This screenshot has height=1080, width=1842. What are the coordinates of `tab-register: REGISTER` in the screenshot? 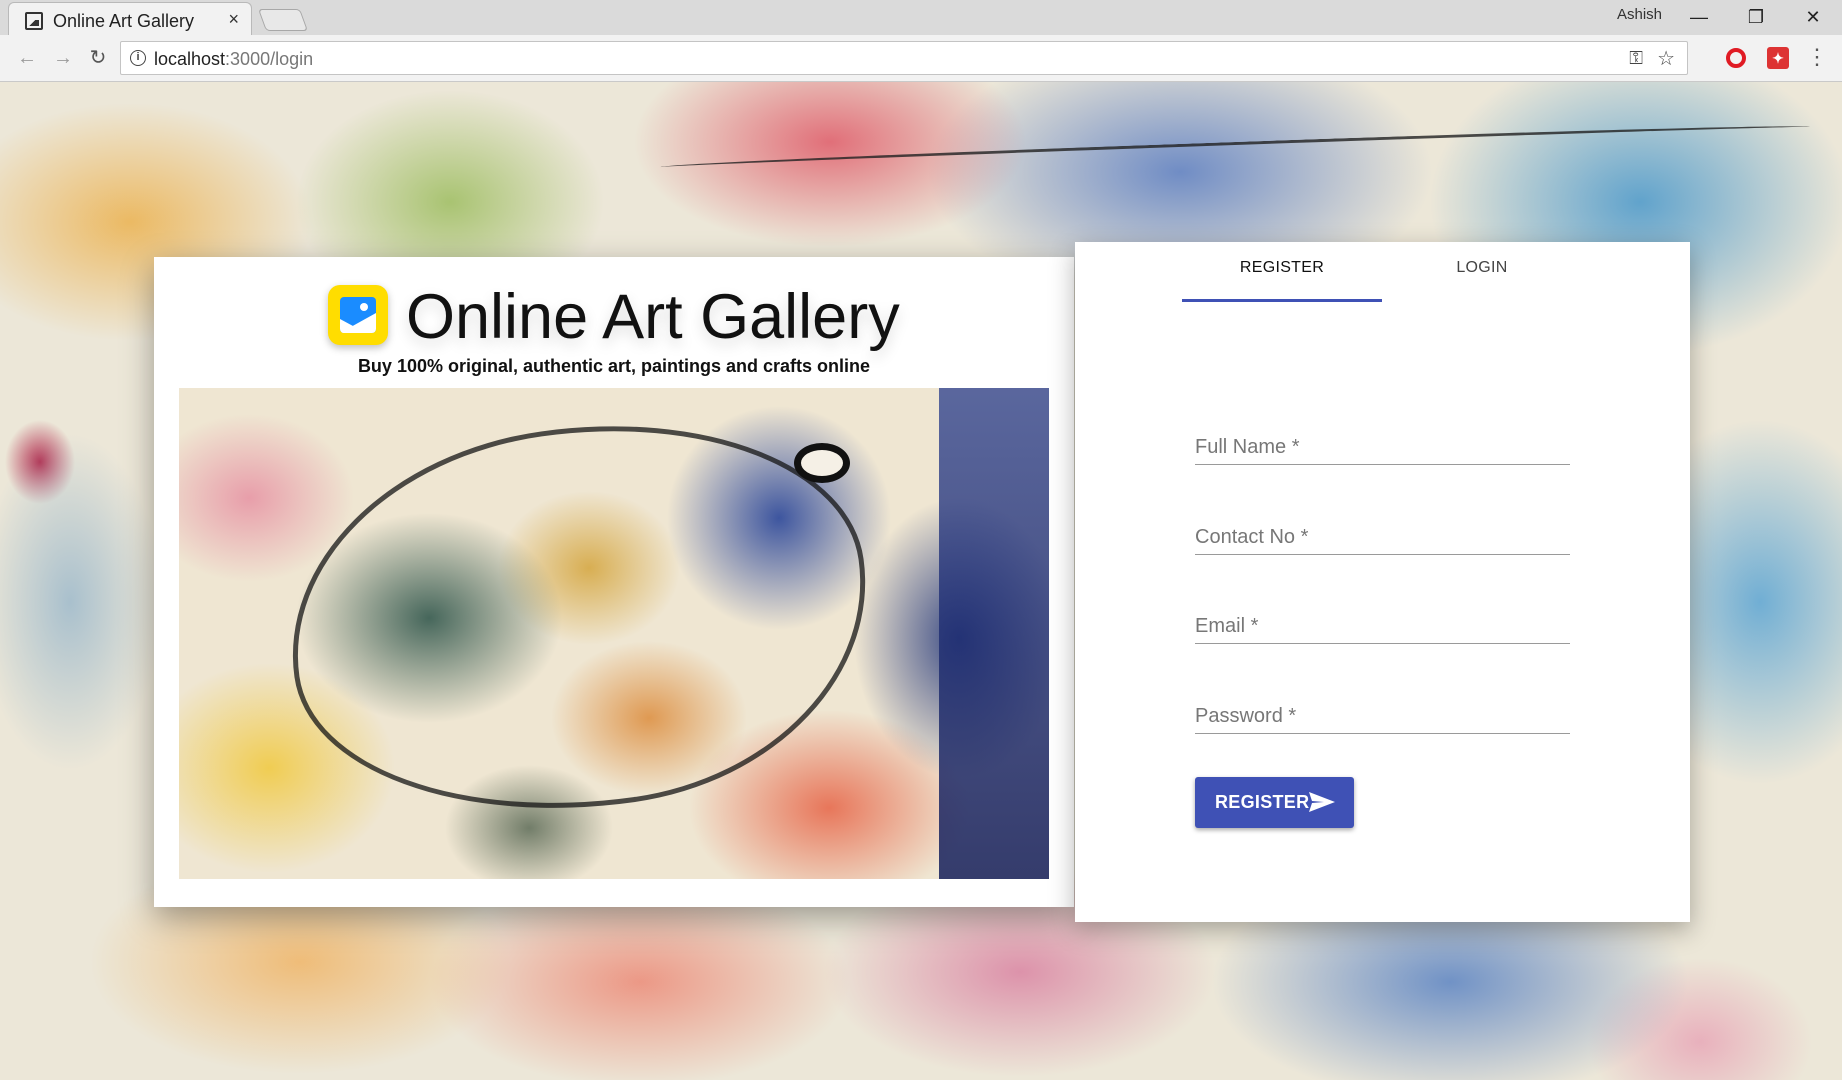 It's located at (1282, 272).